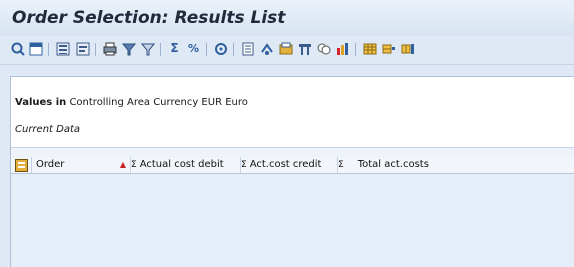  I want to click on print-icon, so click(109, 48).